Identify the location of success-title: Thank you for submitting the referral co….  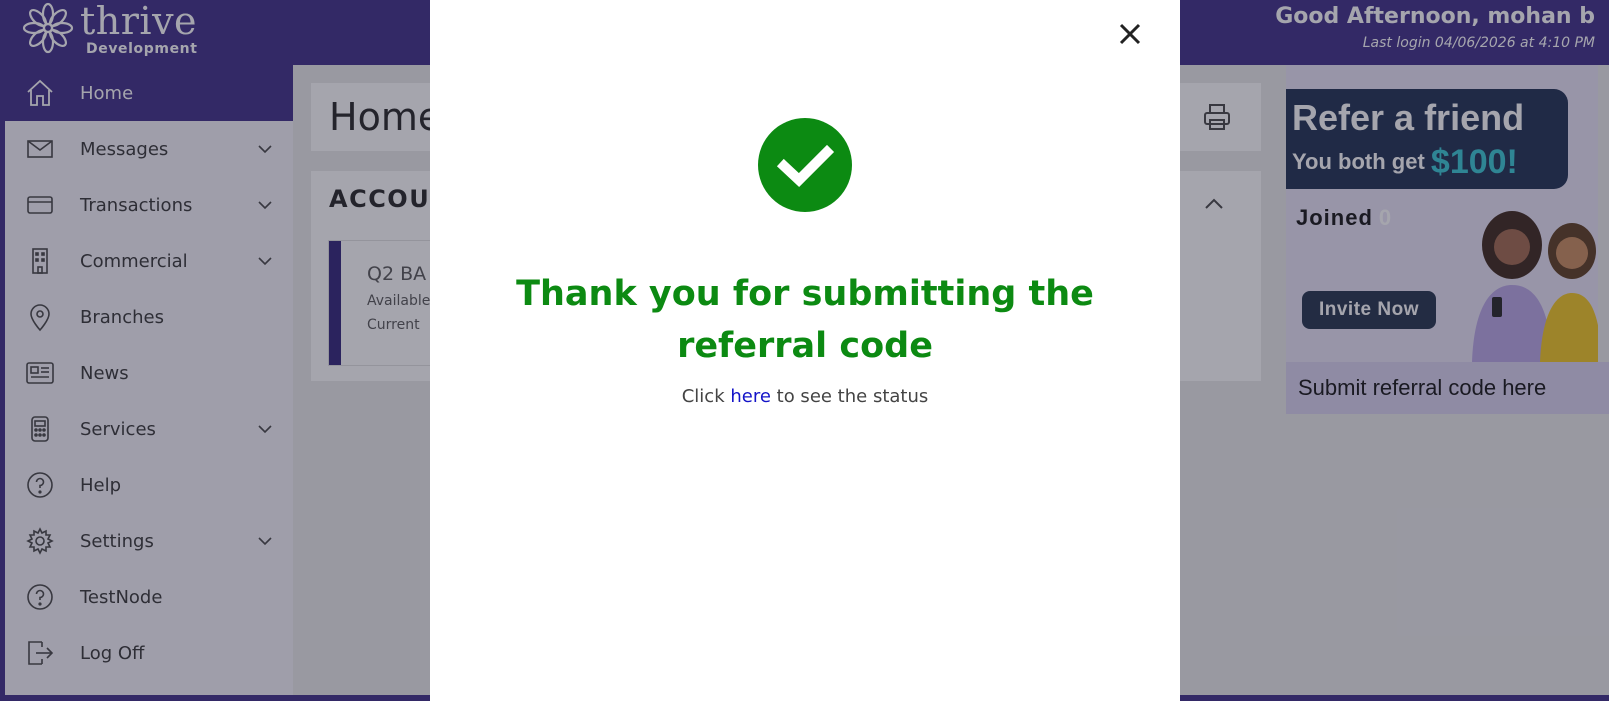
(805, 320).